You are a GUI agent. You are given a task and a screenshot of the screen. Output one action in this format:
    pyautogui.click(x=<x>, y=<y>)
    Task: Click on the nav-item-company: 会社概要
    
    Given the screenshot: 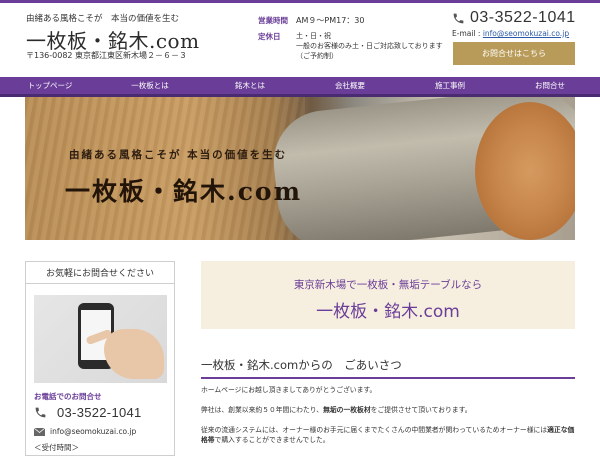 What is the action you would take?
    pyautogui.click(x=350, y=85)
    